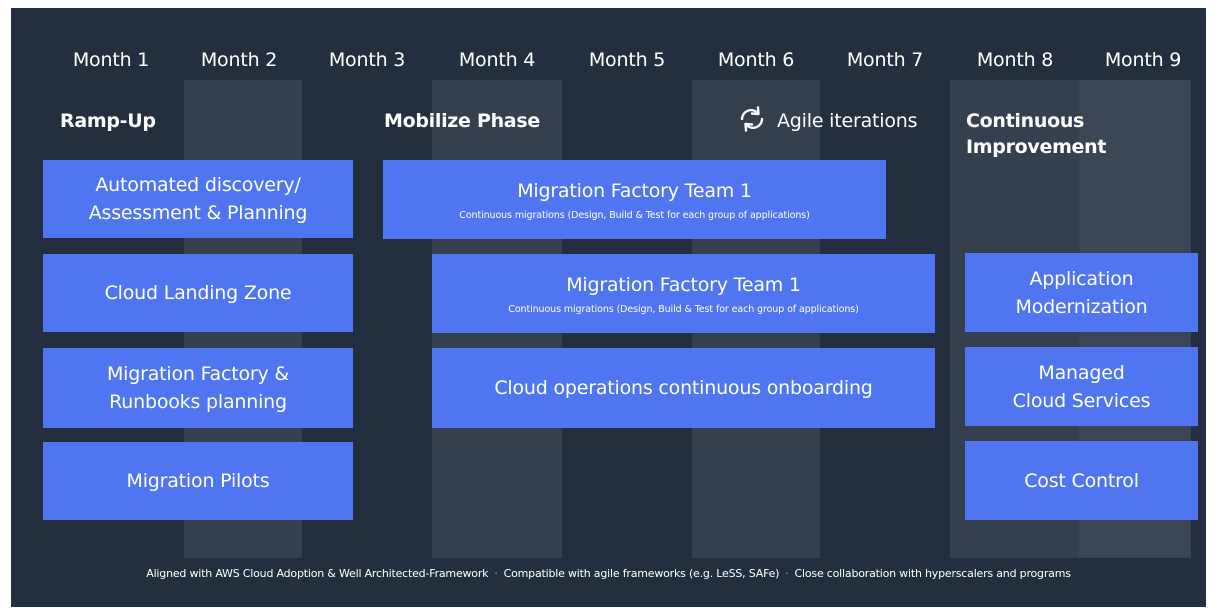 The width and height of the screenshot is (1222, 608). What do you see at coordinates (239, 60) in the screenshot?
I see `month-label-2: Month 2` at bounding box center [239, 60].